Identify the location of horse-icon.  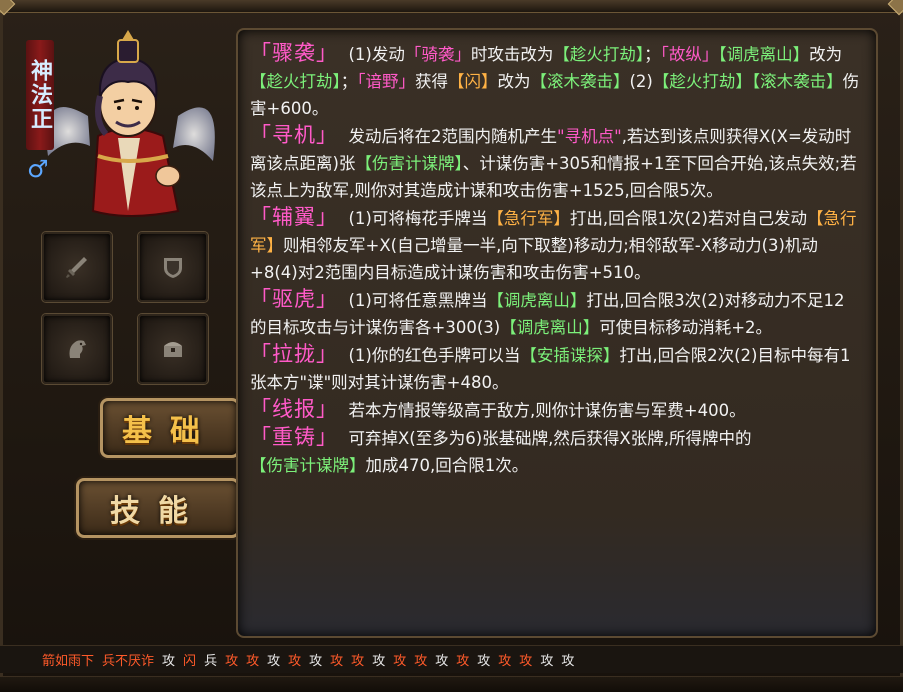
(77, 349).